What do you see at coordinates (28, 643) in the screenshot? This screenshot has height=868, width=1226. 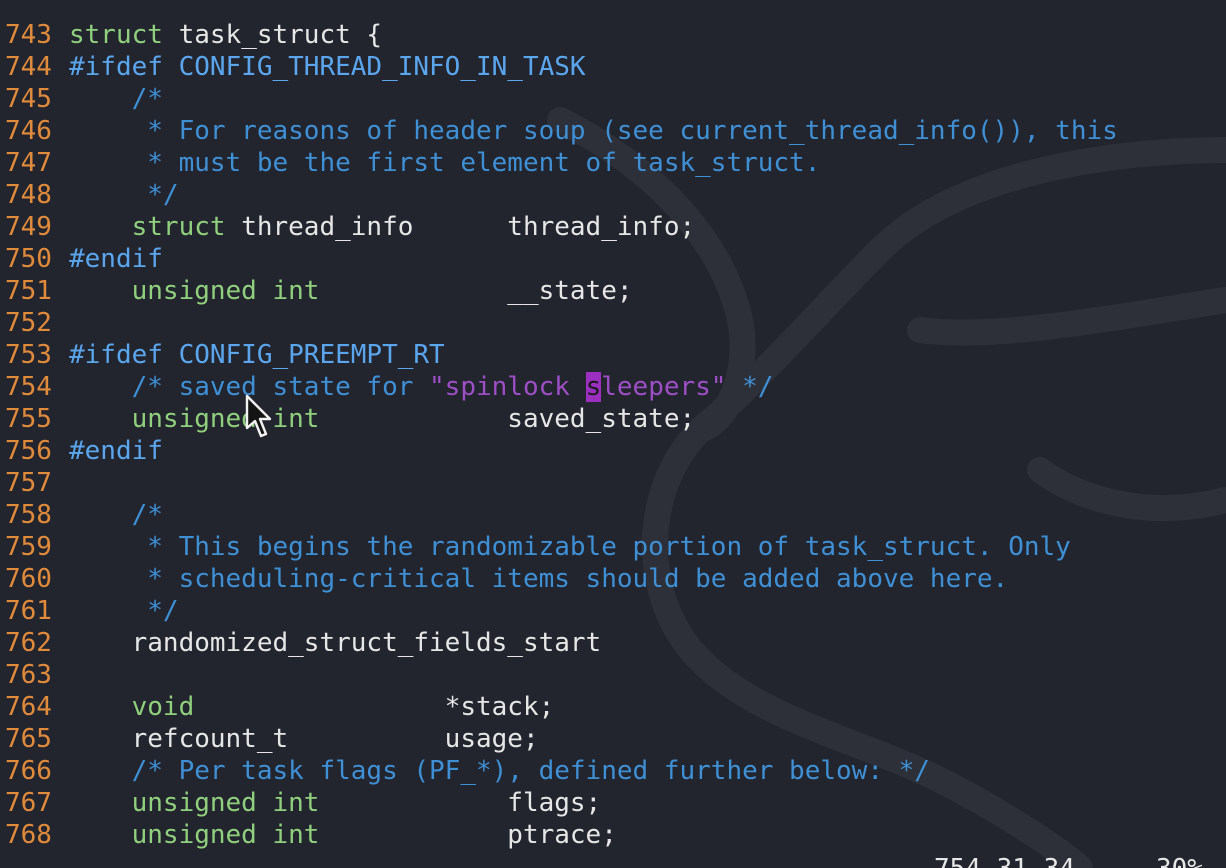 I see `line-number: 762` at bounding box center [28, 643].